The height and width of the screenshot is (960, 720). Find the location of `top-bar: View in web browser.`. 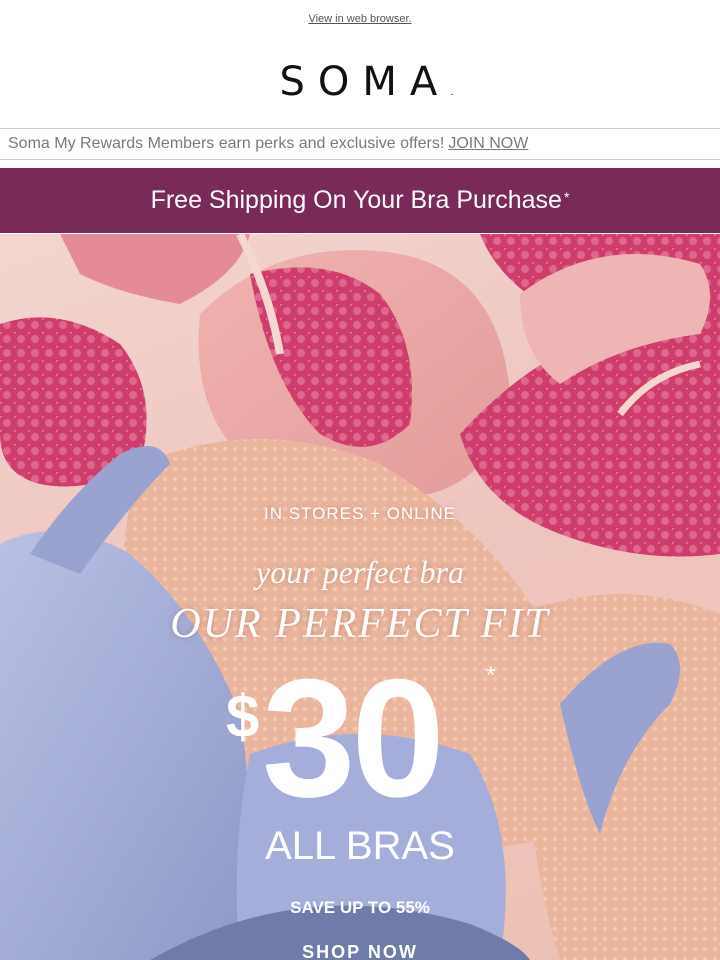

top-bar: View in web browser. is located at coordinates (360, 20).